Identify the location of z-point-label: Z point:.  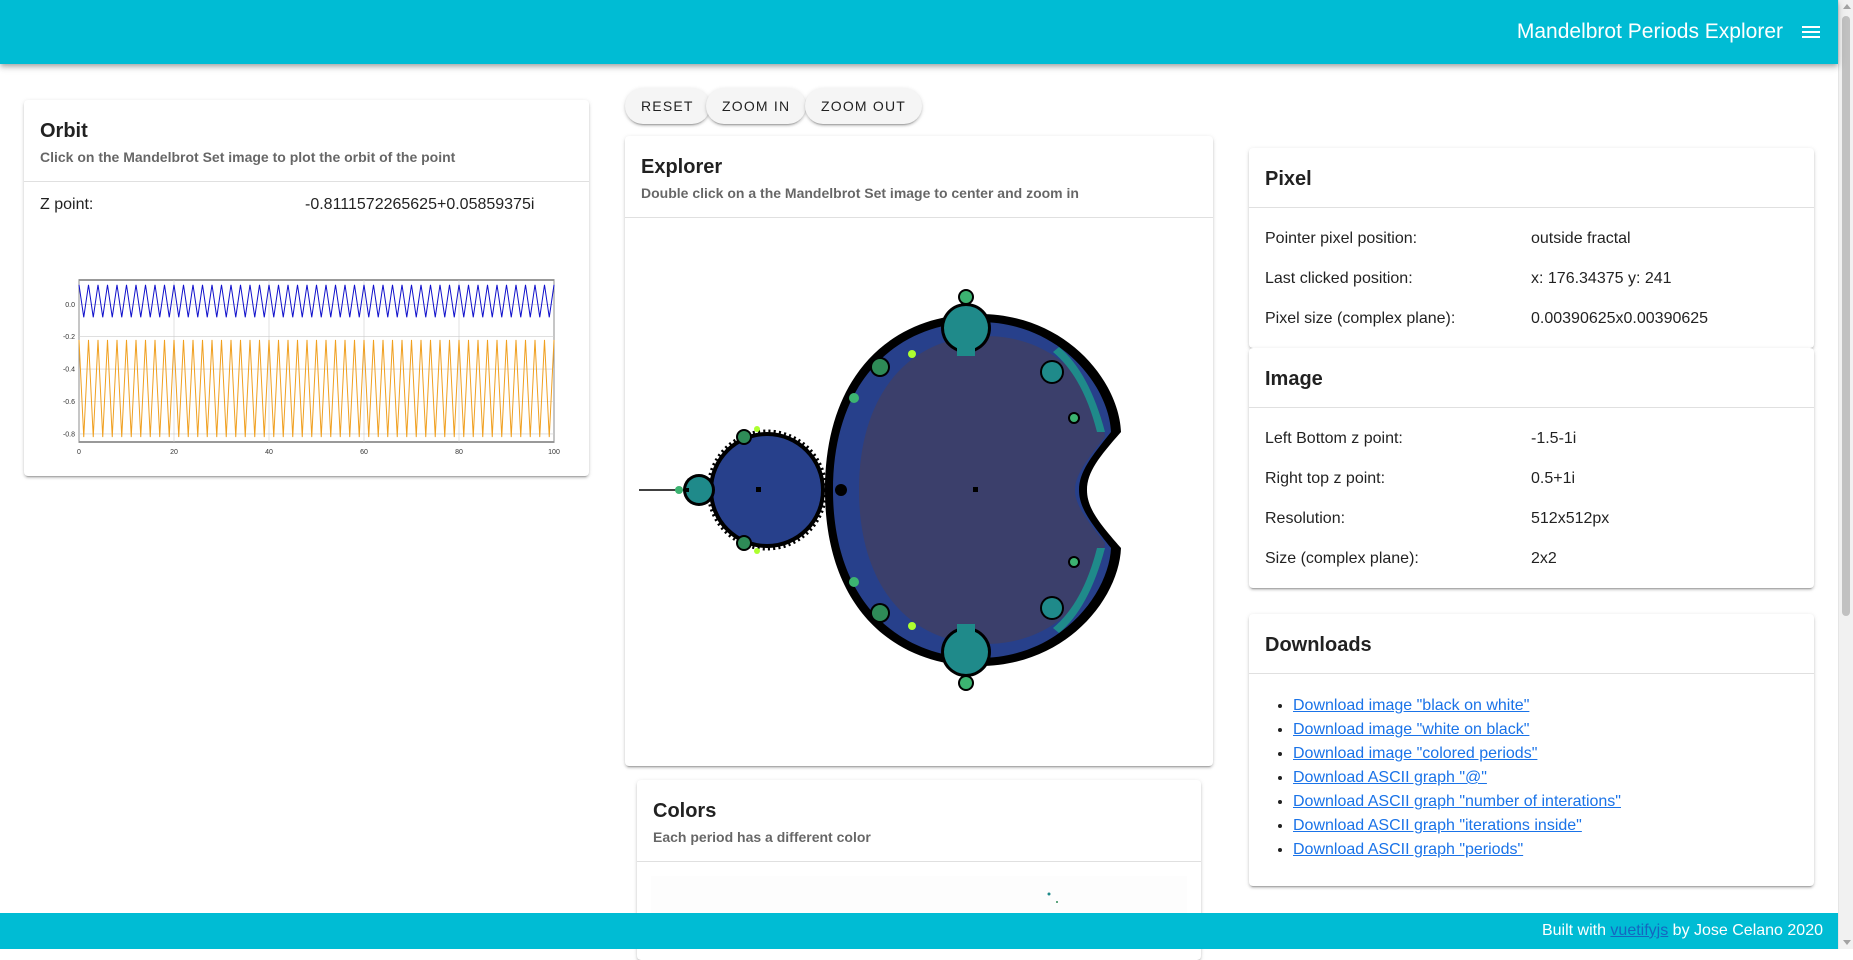
(67, 204).